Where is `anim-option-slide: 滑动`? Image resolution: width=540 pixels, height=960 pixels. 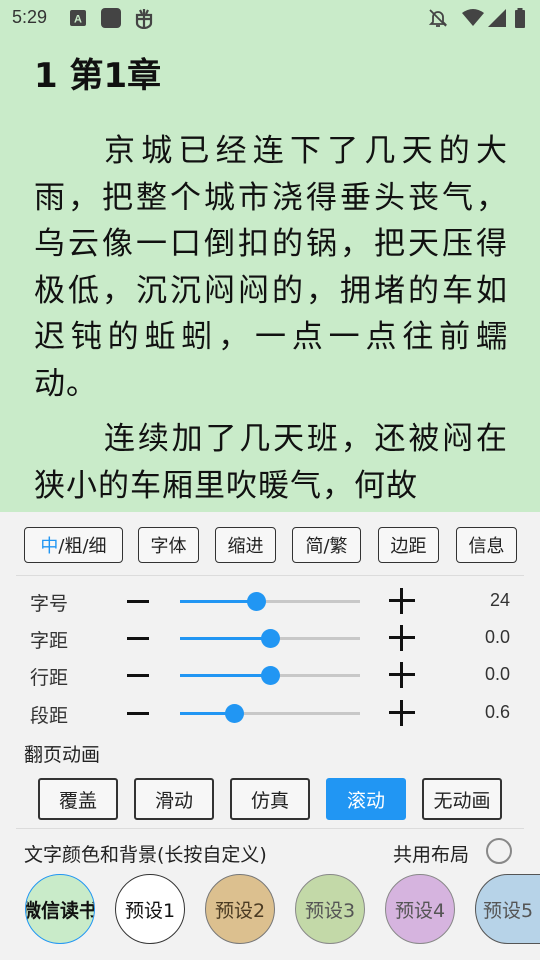
anim-option-slide: 滑动 is located at coordinates (174, 799).